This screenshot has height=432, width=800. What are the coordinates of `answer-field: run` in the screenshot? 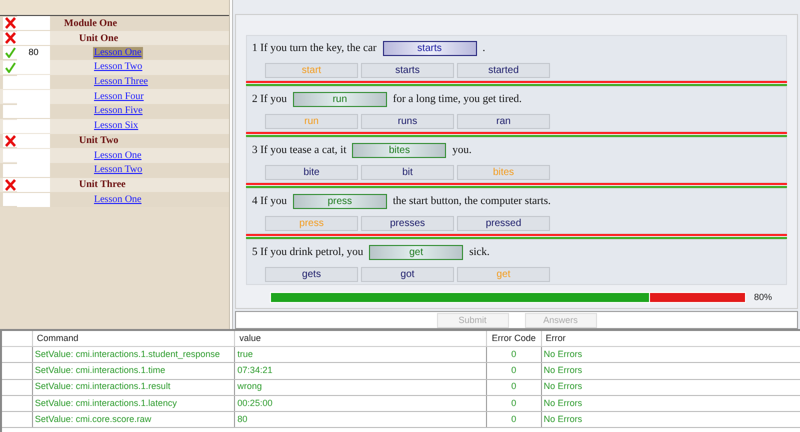 It's located at (339, 99).